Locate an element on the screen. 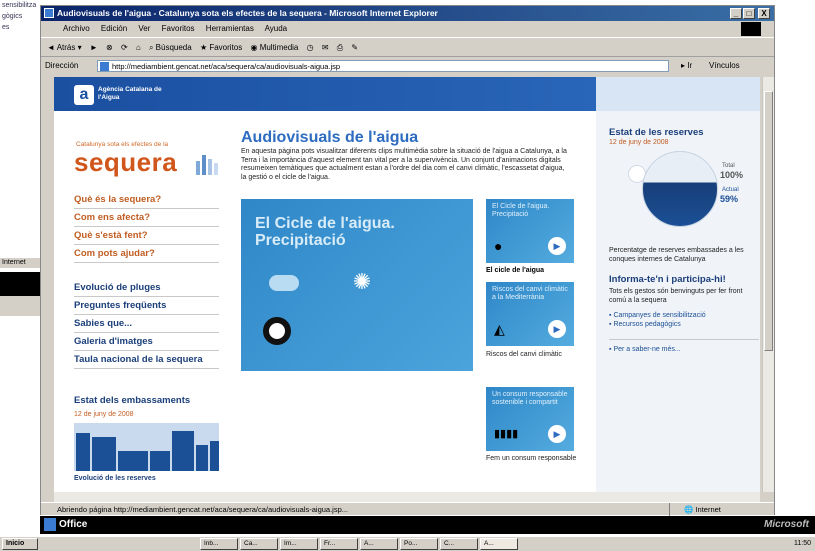 Image resolution: width=815 pixels, height=551 pixels. embassaments-title: Estat dels embassaments is located at coordinates (132, 400).